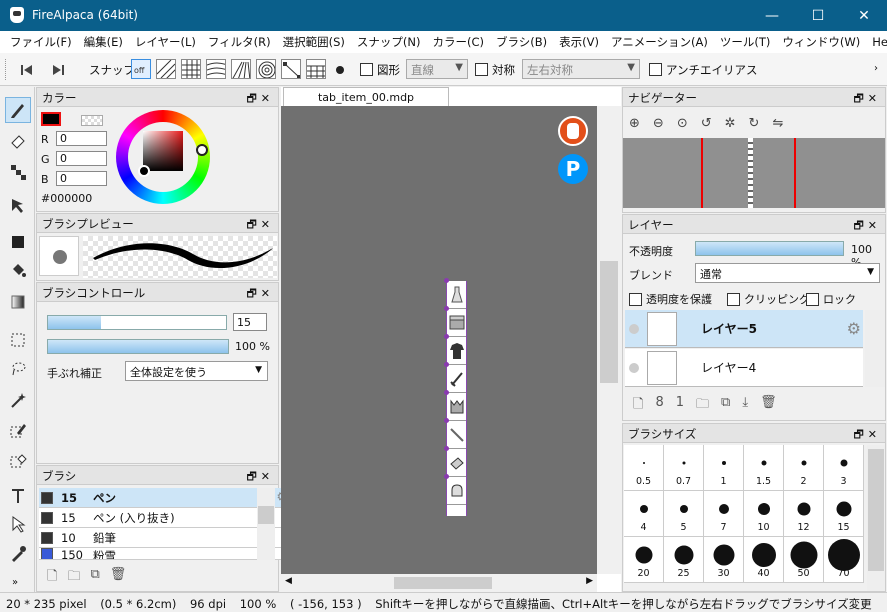  I want to click on brush-opacity-slider, so click(138, 346).